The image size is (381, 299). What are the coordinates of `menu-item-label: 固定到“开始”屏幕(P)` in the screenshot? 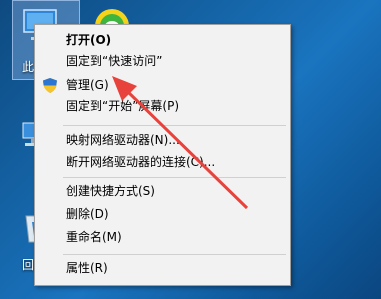 It's located at (123, 106).